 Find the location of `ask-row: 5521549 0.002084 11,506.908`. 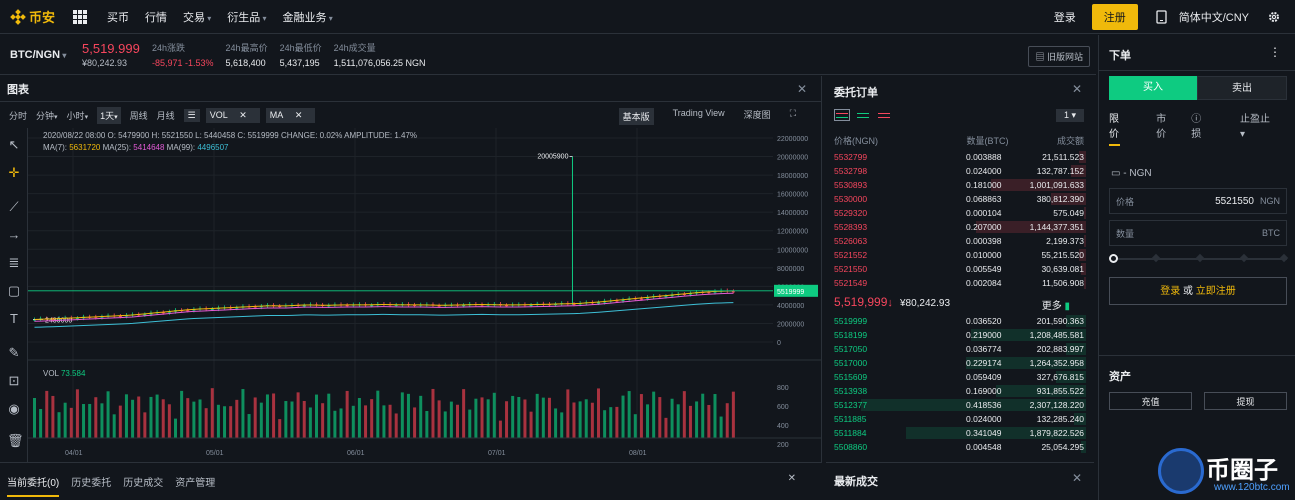

ask-row: 5521549 0.002084 11,506.908 is located at coordinates (960, 283).